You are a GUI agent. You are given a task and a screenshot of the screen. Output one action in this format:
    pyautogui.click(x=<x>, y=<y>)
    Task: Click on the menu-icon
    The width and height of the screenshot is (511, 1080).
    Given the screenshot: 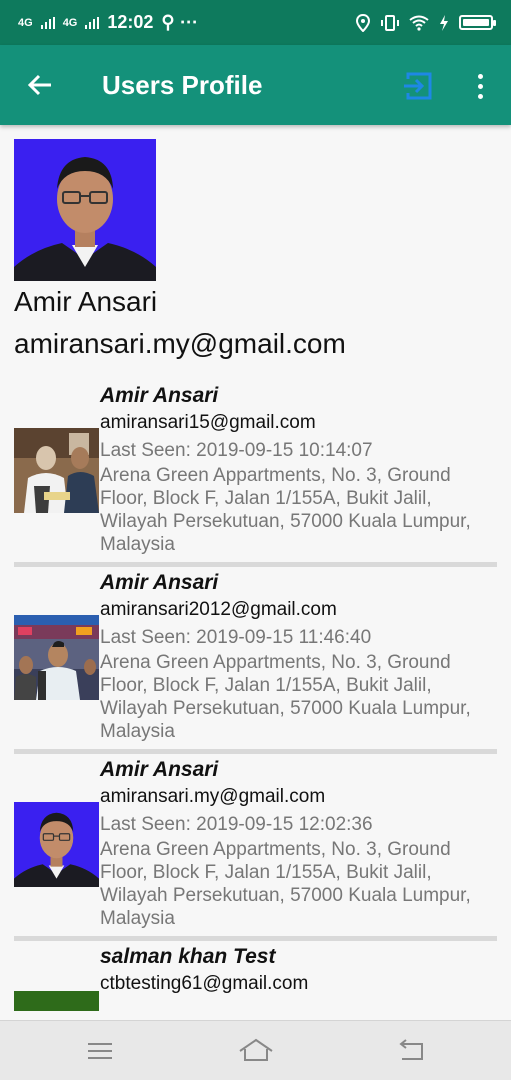 What is the action you would take?
    pyautogui.click(x=100, y=1051)
    